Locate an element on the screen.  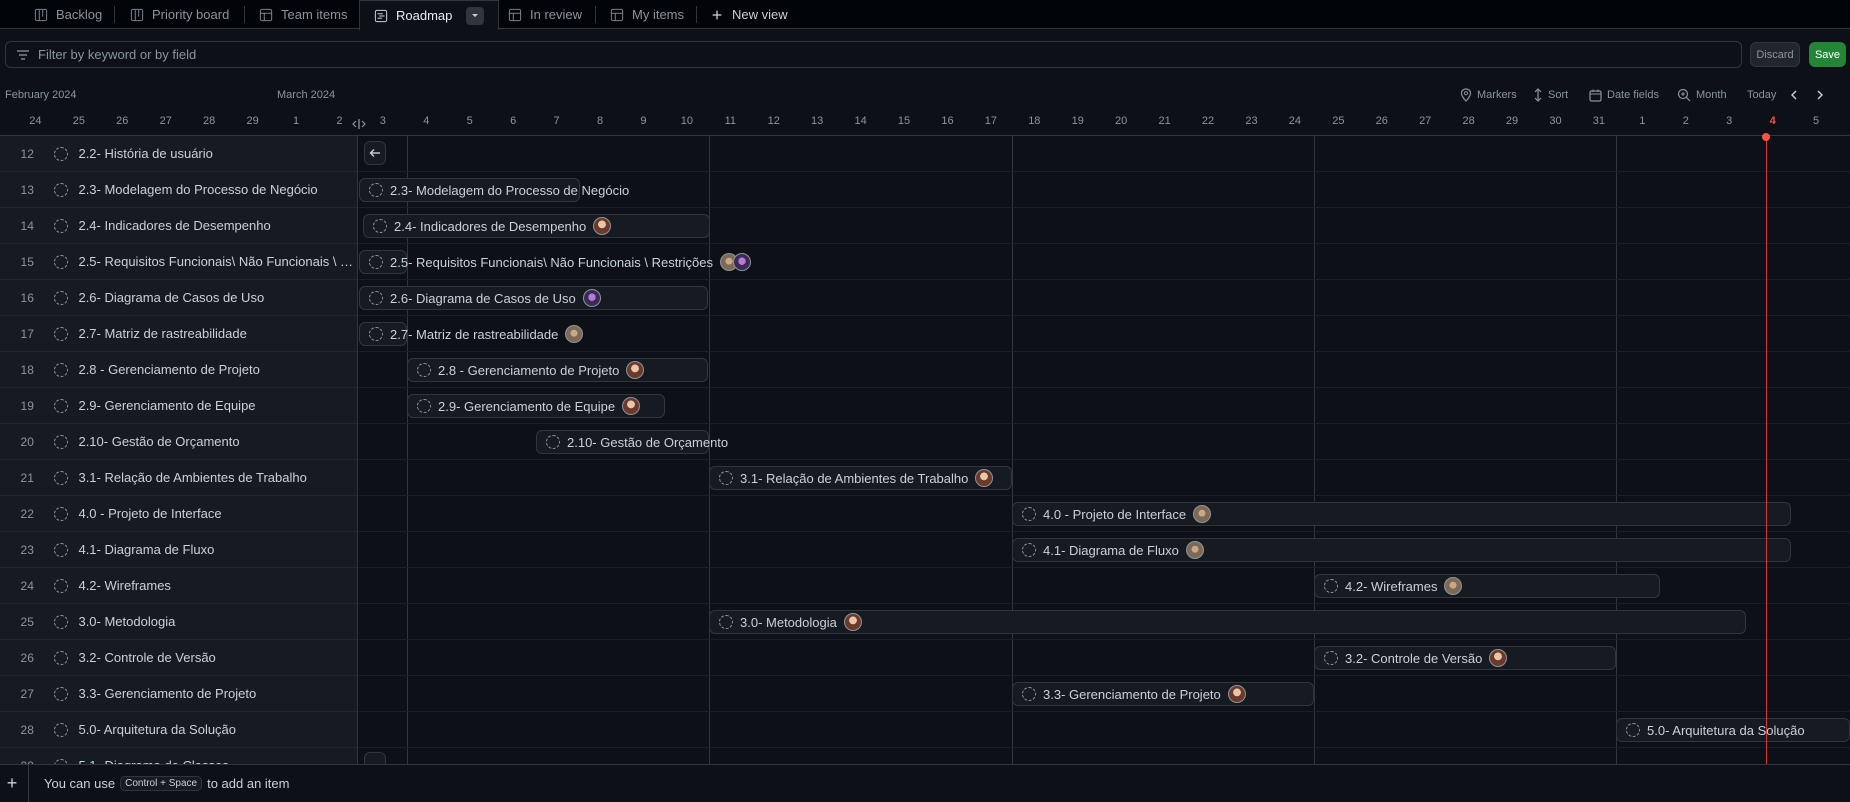
list-item: 24 4.2- Wireframes is located at coordinates (178, 586).